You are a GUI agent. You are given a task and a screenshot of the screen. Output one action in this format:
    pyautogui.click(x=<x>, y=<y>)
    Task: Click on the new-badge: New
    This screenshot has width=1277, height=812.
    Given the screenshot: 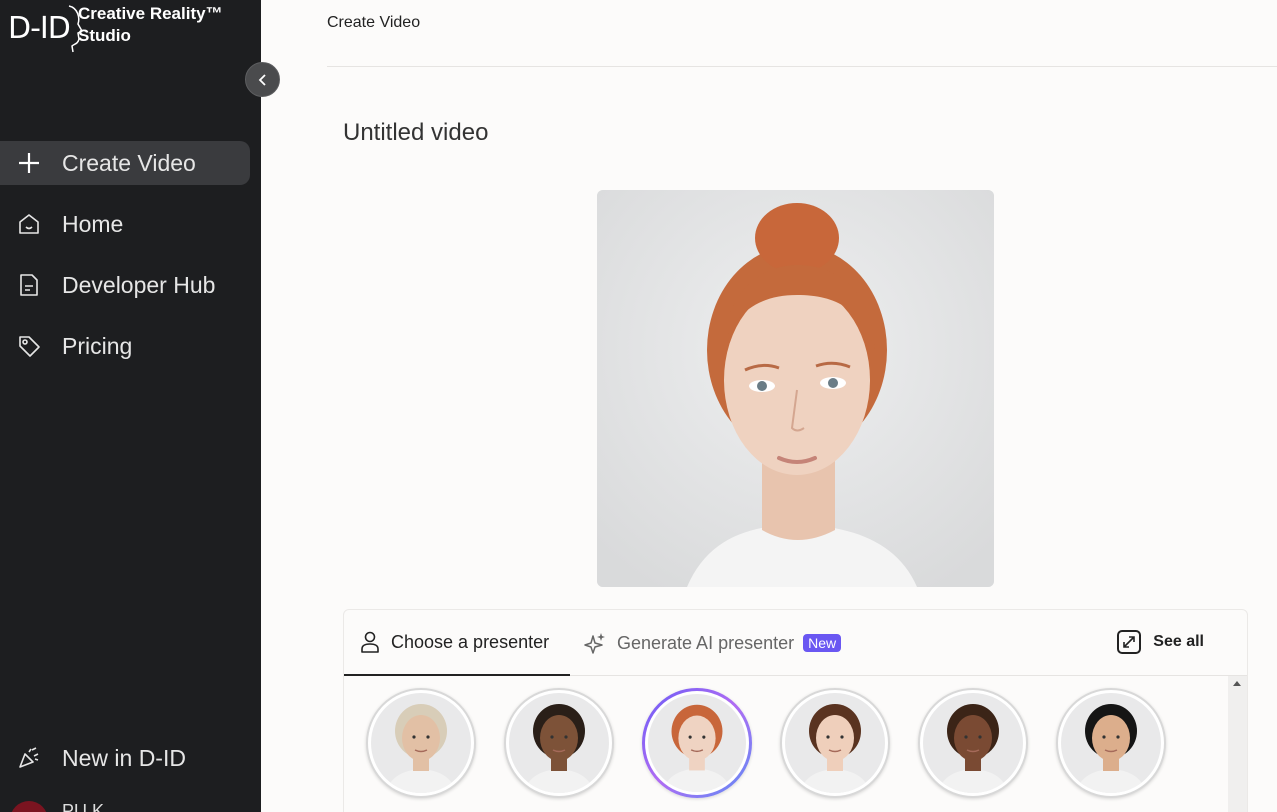 What is the action you would take?
    pyautogui.click(x=822, y=643)
    